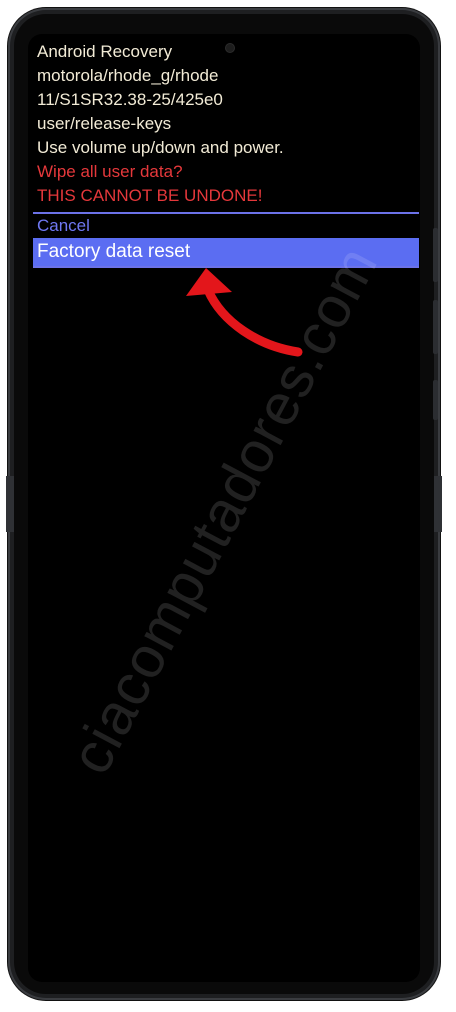 This screenshot has width=456, height=1012. I want to click on undo-warning: THIS CANNOT BE UNDONE!, so click(150, 195).